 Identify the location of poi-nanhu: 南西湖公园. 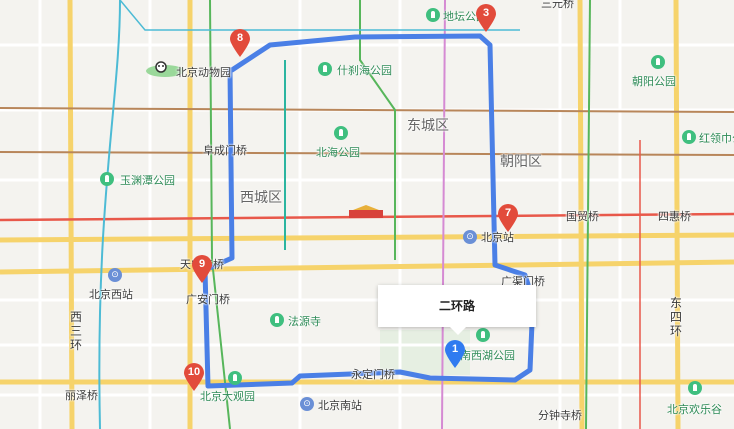
(487, 355).